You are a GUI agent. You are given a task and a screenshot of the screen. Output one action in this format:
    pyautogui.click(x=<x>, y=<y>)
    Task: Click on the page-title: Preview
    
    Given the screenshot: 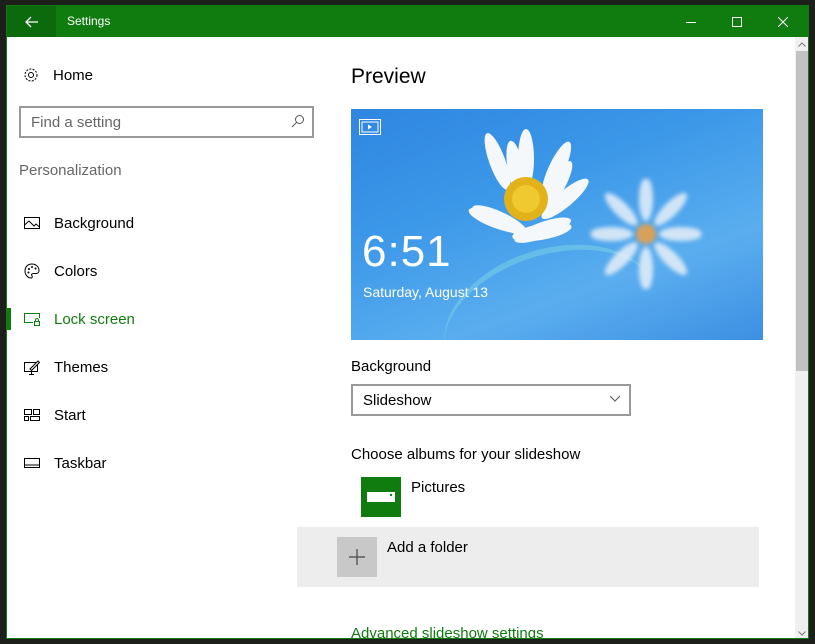 What is the action you would take?
    pyautogui.click(x=388, y=76)
    